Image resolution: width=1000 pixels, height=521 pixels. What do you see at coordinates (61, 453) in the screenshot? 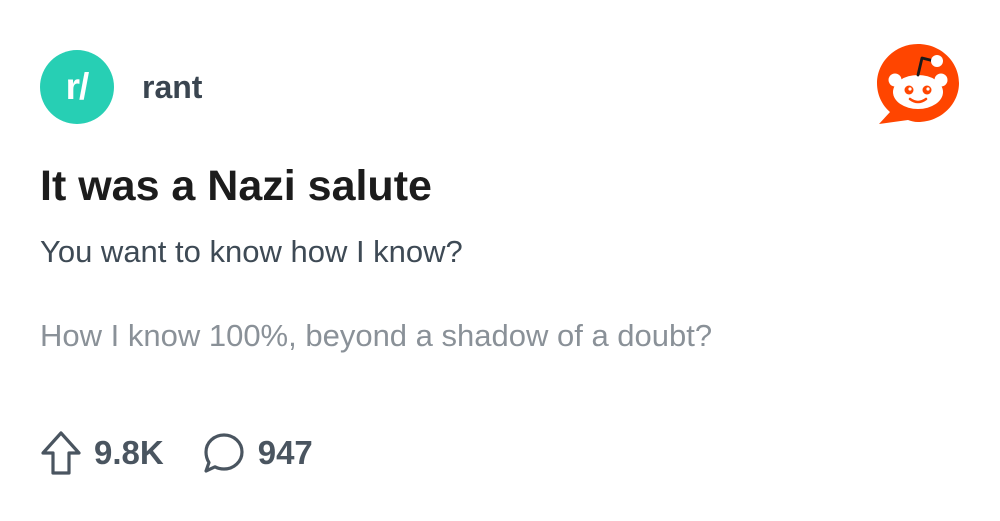
I see `upvote-arrow-icon` at bounding box center [61, 453].